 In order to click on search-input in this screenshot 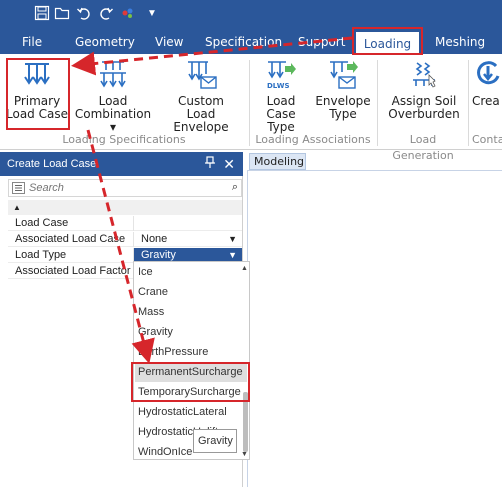, I will do `click(124, 188)`.